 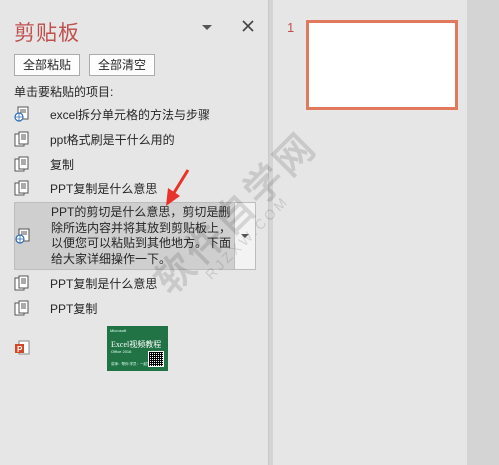 I want to click on clipboard-item: excel拆分单元格的方法与步骤, so click(x=135, y=114).